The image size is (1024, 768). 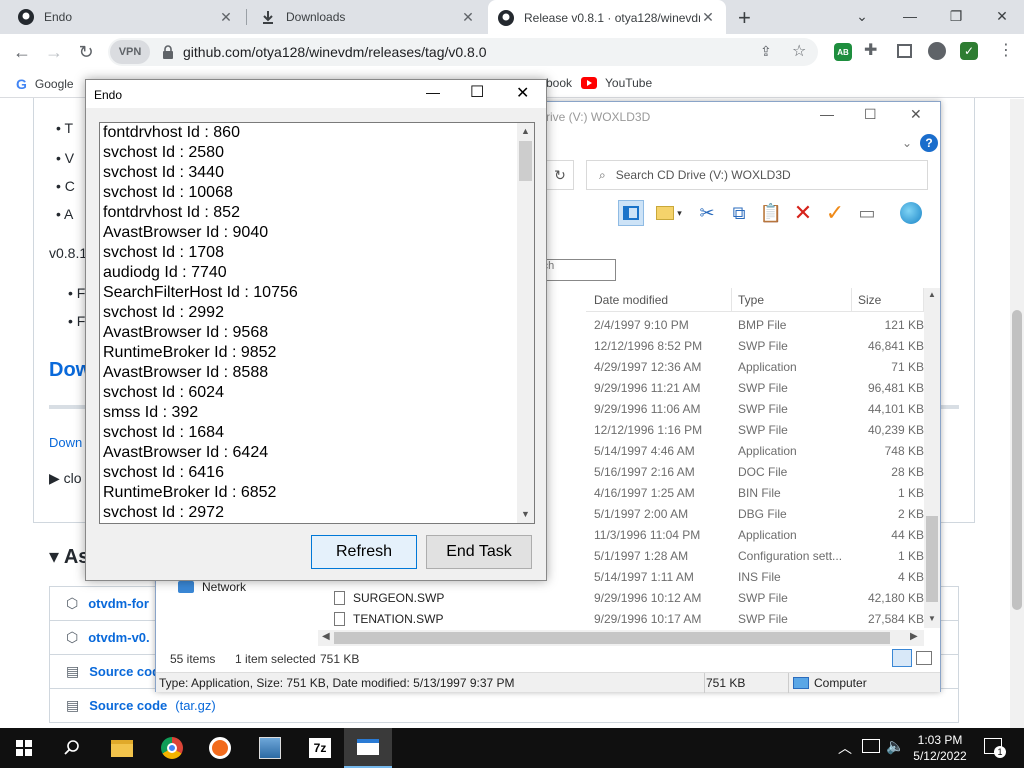 What do you see at coordinates (65, 478) in the screenshot?
I see `expand-toggle: ▶ clo` at bounding box center [65, 478].